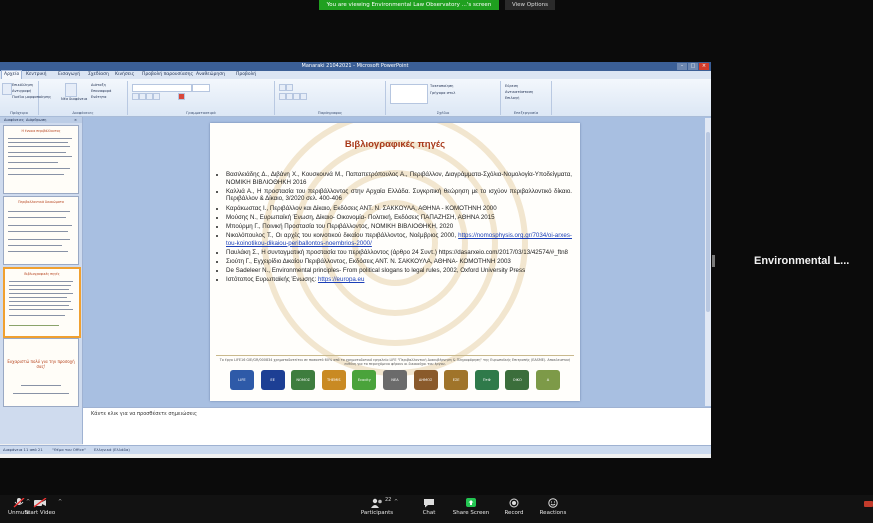 The height and width of the screenshot is (523, 873). What do you see at coordinates (519, 92) in the screenshot?
I see `replace-button: Αντικατάσταση` at bounding box center [519, 92].